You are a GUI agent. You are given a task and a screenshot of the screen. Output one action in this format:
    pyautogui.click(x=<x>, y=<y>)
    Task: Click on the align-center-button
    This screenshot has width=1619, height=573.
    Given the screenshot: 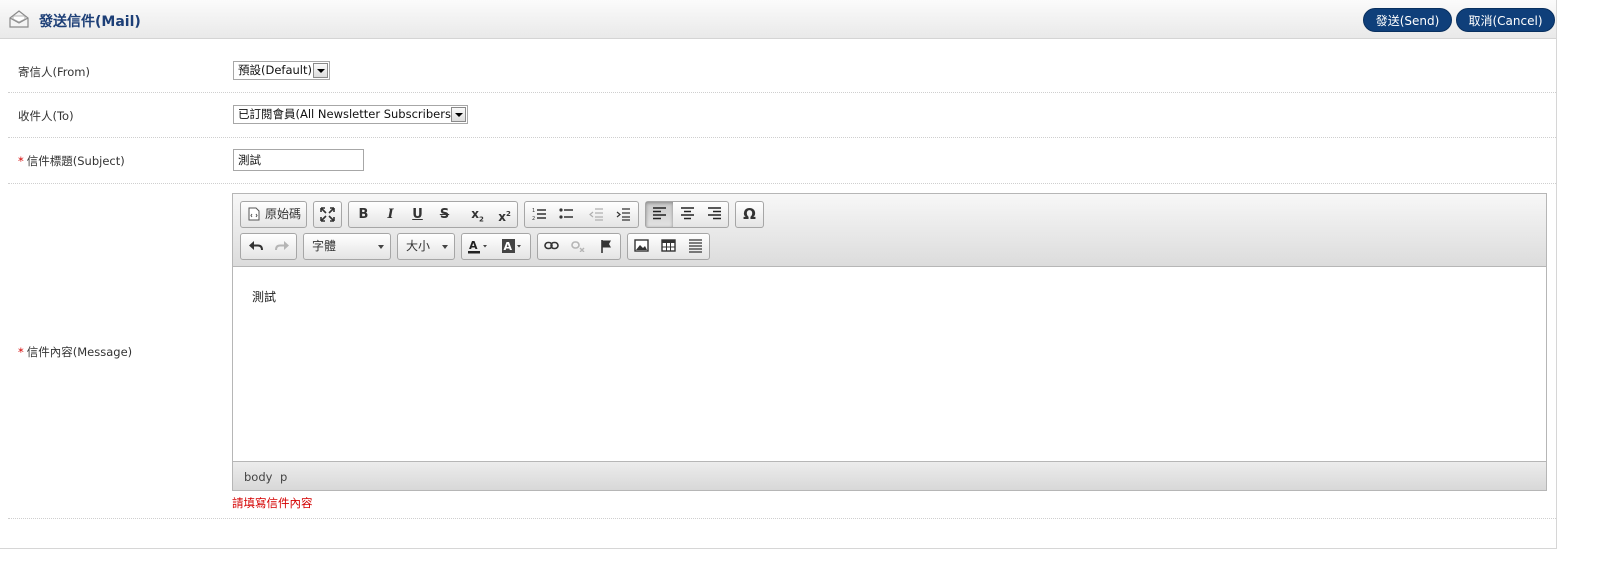 What is the action you would take?
    pyautogui.click(x=687, y=214)
    